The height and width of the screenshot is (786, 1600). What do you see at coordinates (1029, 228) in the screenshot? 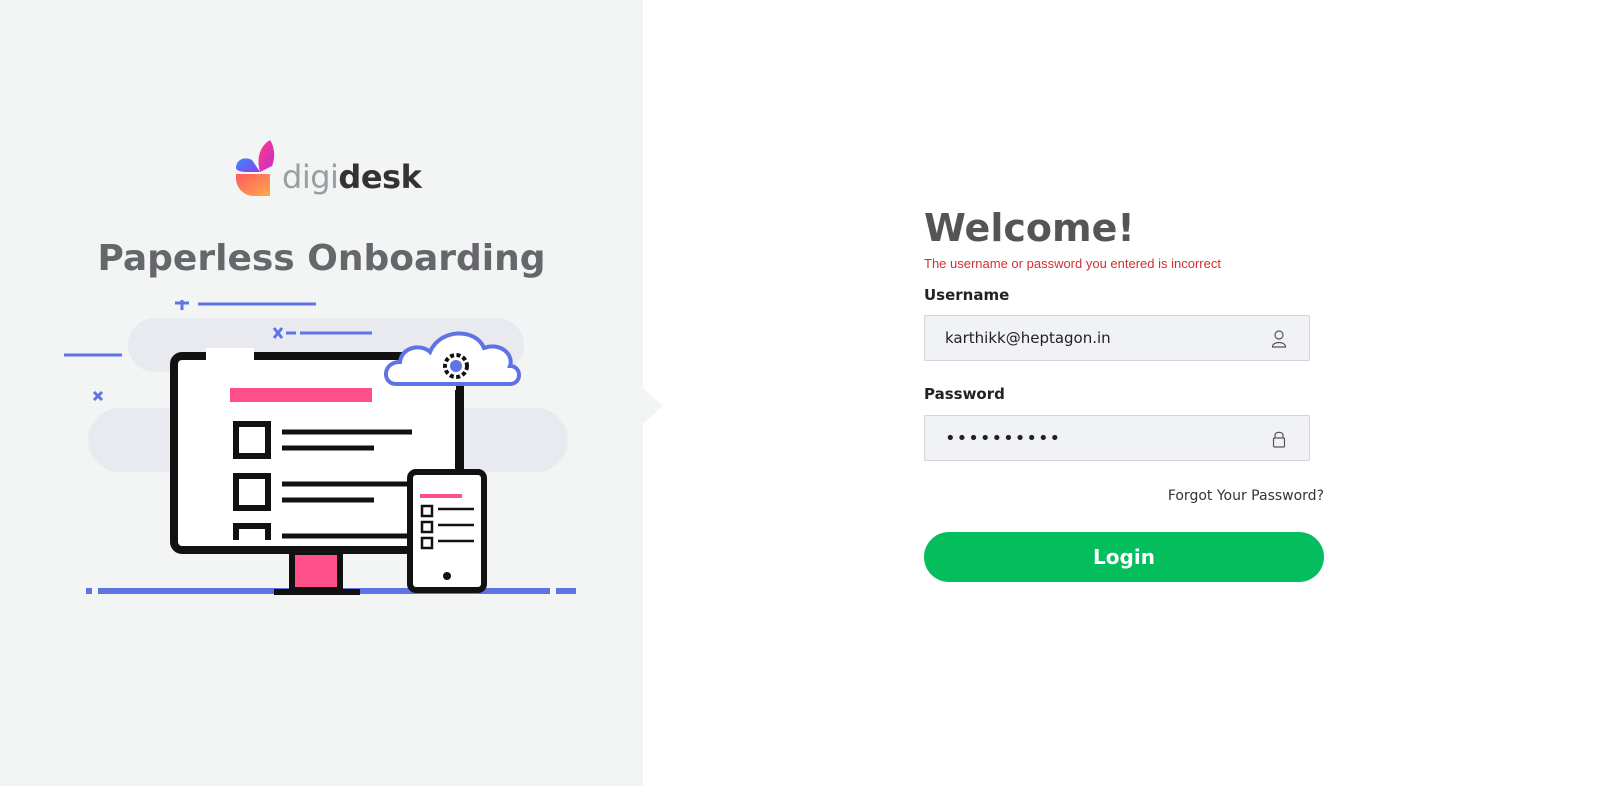
I see `welcome-heading: Welcome!` at bounding box center [1029, 228].